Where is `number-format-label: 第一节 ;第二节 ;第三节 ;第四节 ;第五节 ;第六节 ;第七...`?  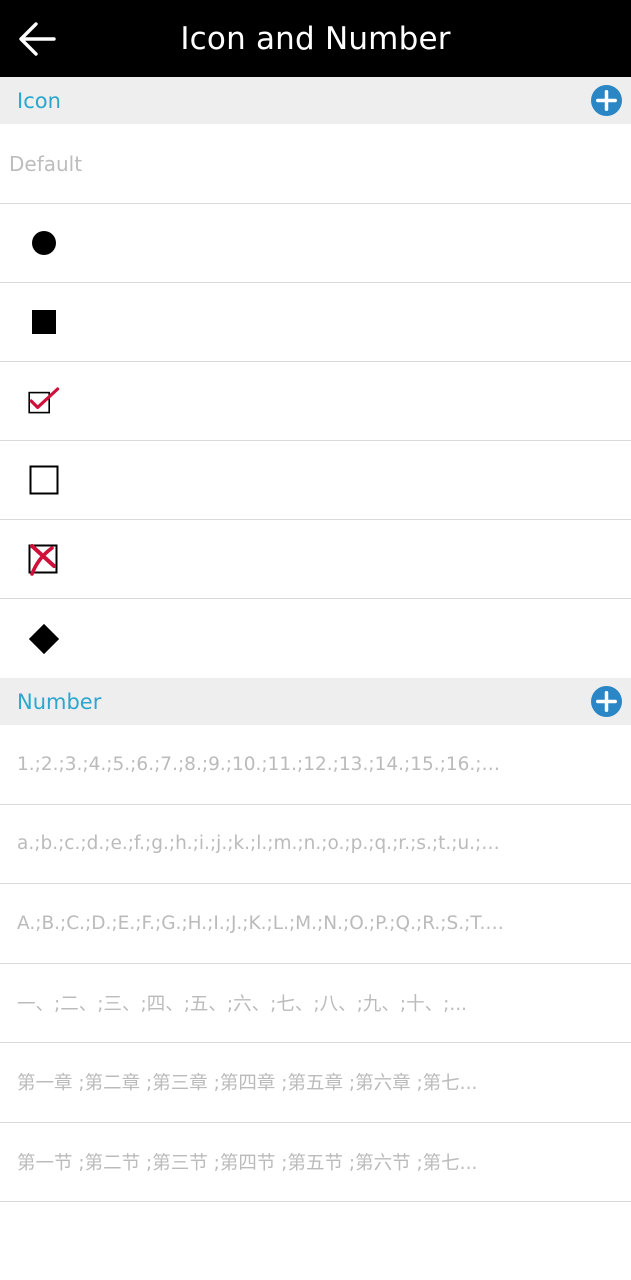
number-format-label: 第一节 ;第二节 ;第三节 ;第四节 ;第五节 ;第六节 ;第七... is located at coordinates (247, 1163).